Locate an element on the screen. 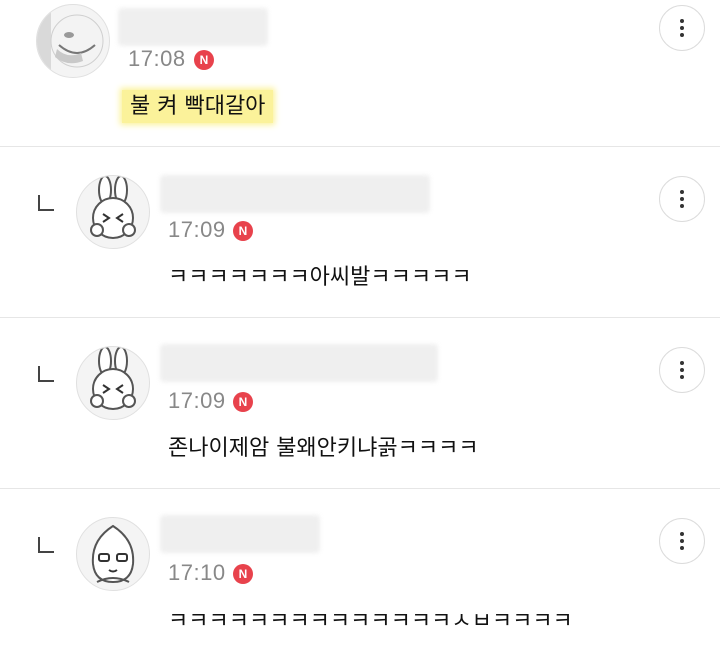 This screenshot has height=648, width=720. comment-text: 존나이제암 불왜안키냐곩ㅋㅋㅋㅋ is located at coordinates (323, 448).